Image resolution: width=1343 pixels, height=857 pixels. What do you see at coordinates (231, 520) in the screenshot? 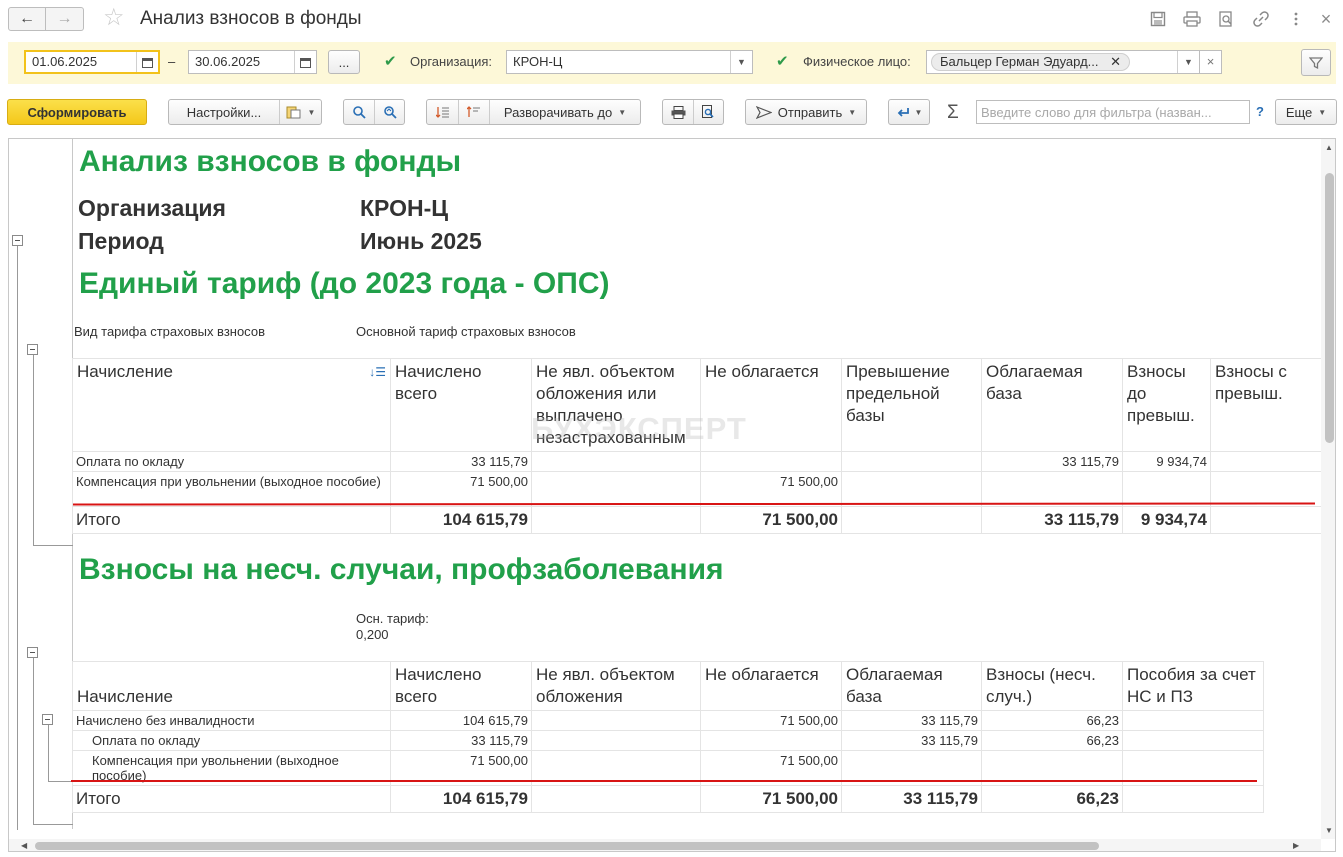
I see `table-cell: Итого` at bounding box center [231, 520].